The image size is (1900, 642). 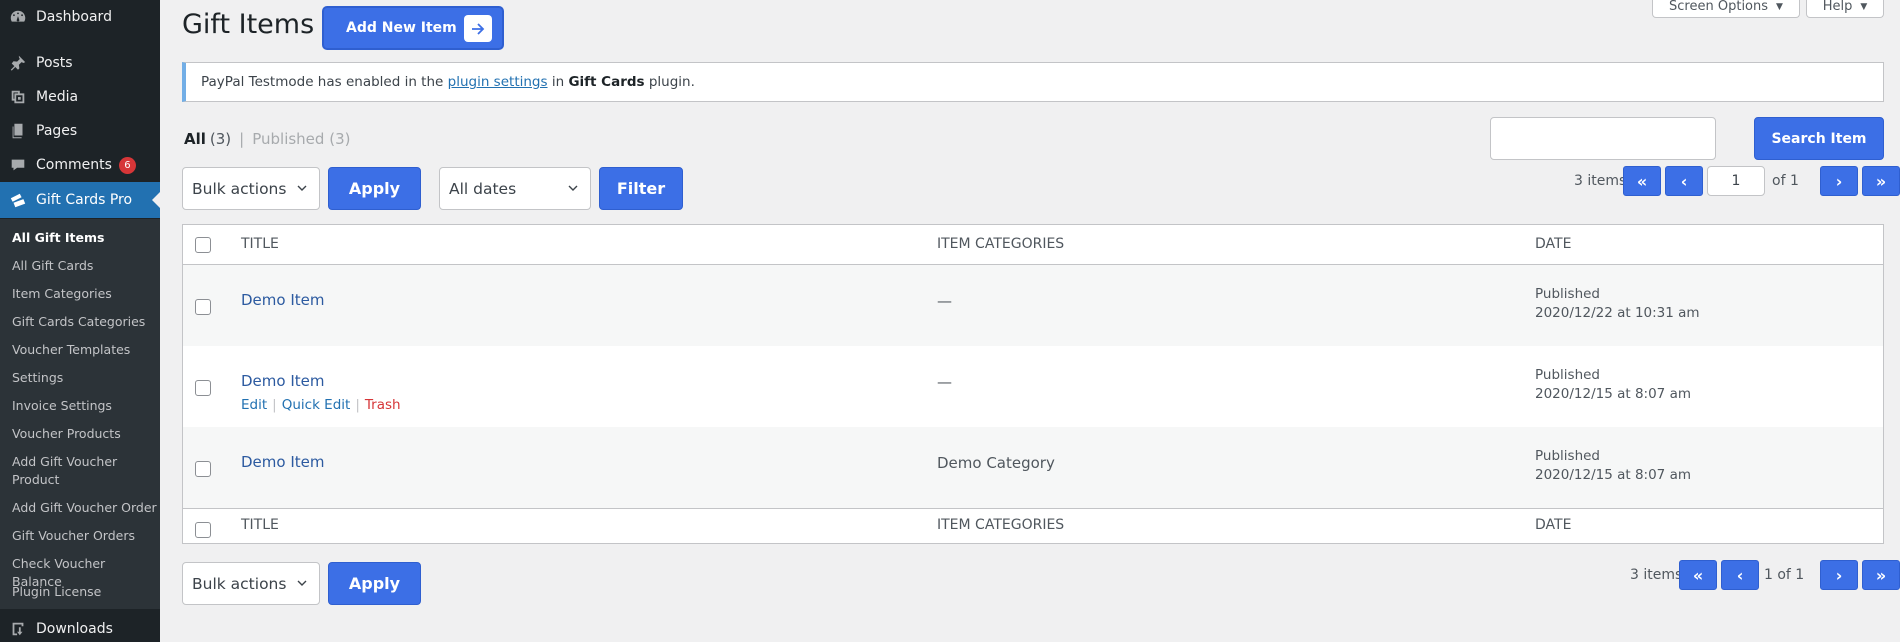 I want to click on menu-item-posts: Posts, so click(x=80, y=63).